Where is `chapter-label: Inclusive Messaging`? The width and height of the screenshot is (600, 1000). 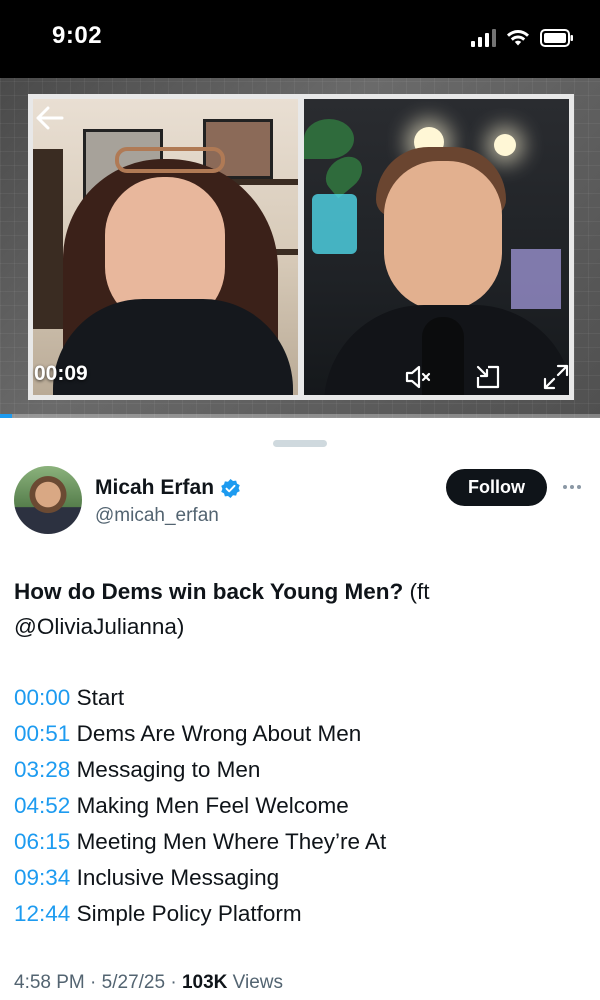
chapter-label: Inclusive Messaging is located at coordinates (175, 877).